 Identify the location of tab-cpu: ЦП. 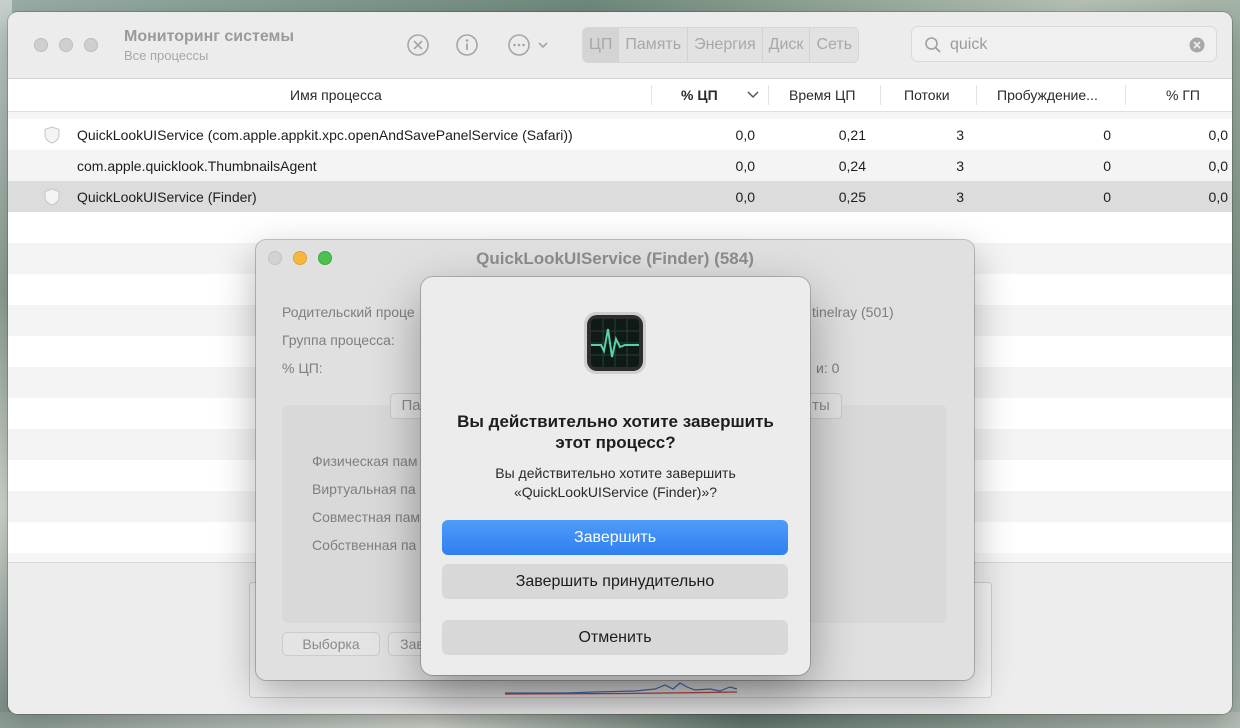
(601, 45).